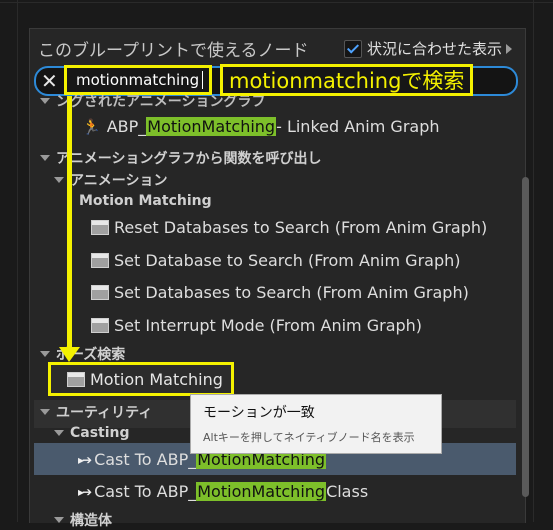 The height and width of the screenshot is (530, 553). What do you see at coordinates (156, 379) in the screenshot?
I see `item-label: Motion Matching` at bounding box center [156, 379].